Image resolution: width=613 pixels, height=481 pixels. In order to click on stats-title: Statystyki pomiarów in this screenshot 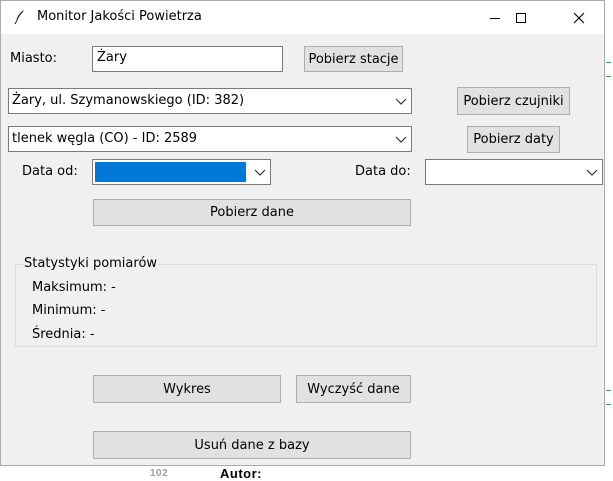, I will do `click(91, 263)`.